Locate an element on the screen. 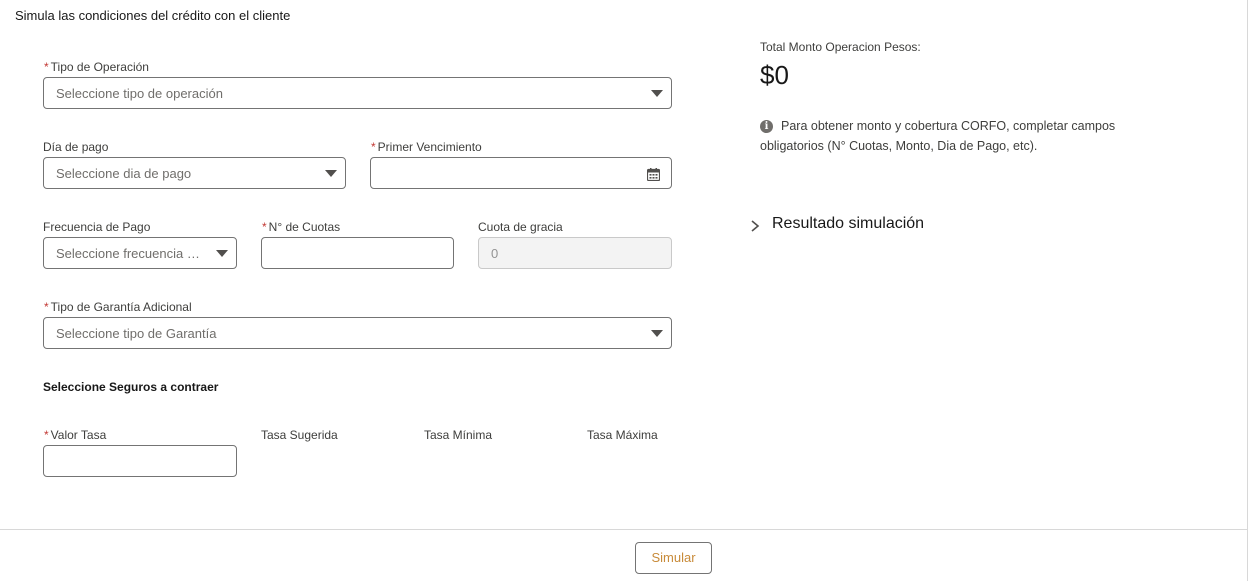 The height and width of the screenshot is (581, 1249). dia-pago-placeholder: Seleccione dia de pago is located at coordinates (124, 173).